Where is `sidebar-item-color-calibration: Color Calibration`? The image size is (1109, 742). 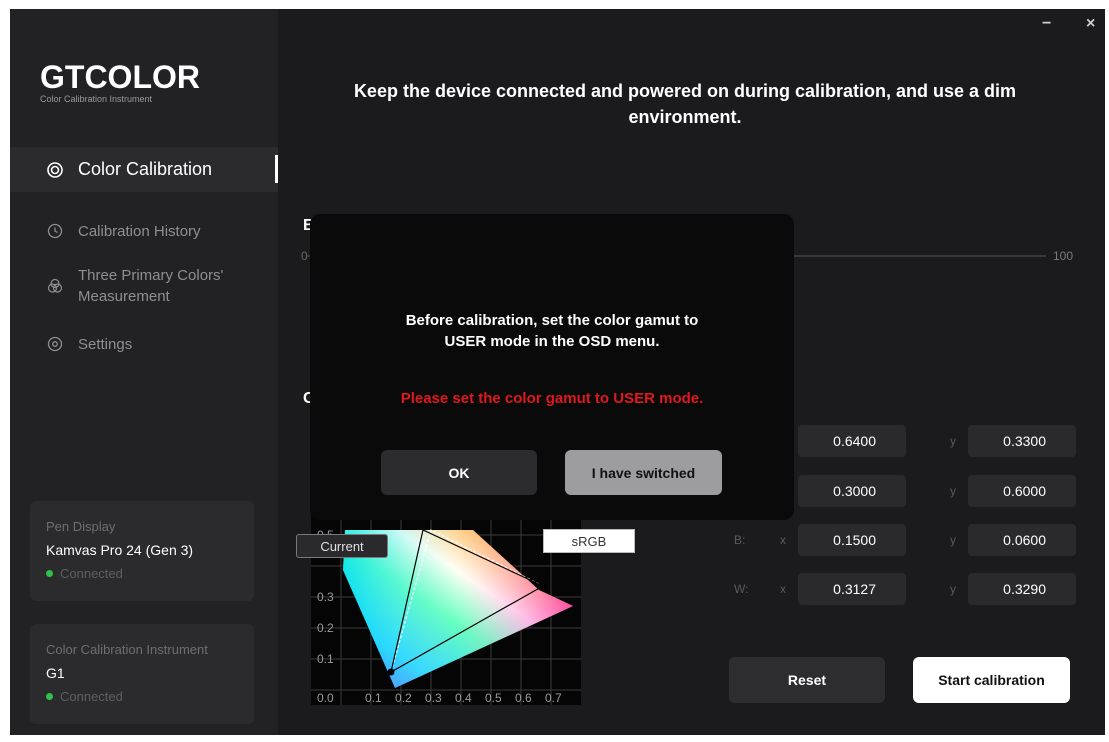
sidebar-item-color-calibration: Color Calibration is located at coordinates (144, 169).